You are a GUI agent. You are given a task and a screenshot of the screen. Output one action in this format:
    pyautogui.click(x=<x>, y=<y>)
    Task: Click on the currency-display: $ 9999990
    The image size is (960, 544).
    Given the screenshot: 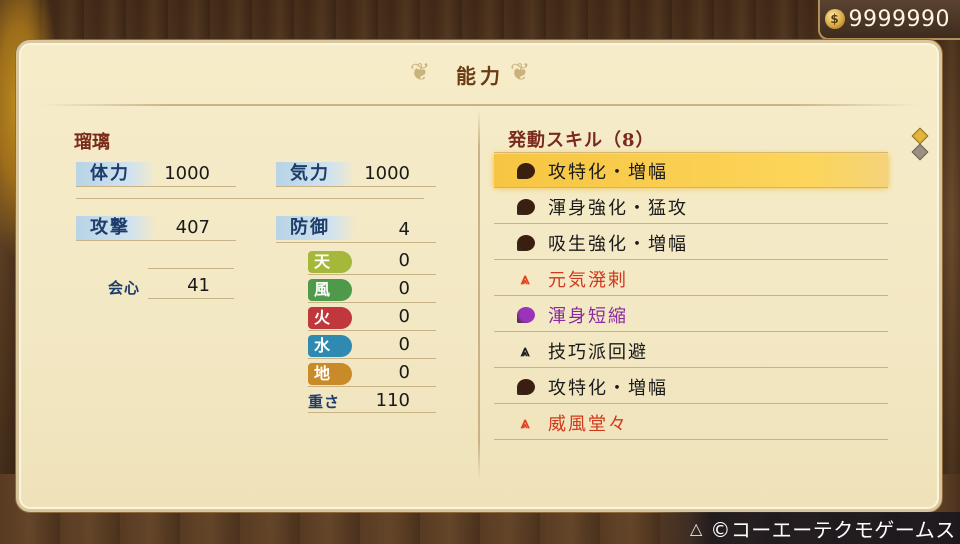 What is the action you would take?
    pyautogui.click(x=889, y=20)
    